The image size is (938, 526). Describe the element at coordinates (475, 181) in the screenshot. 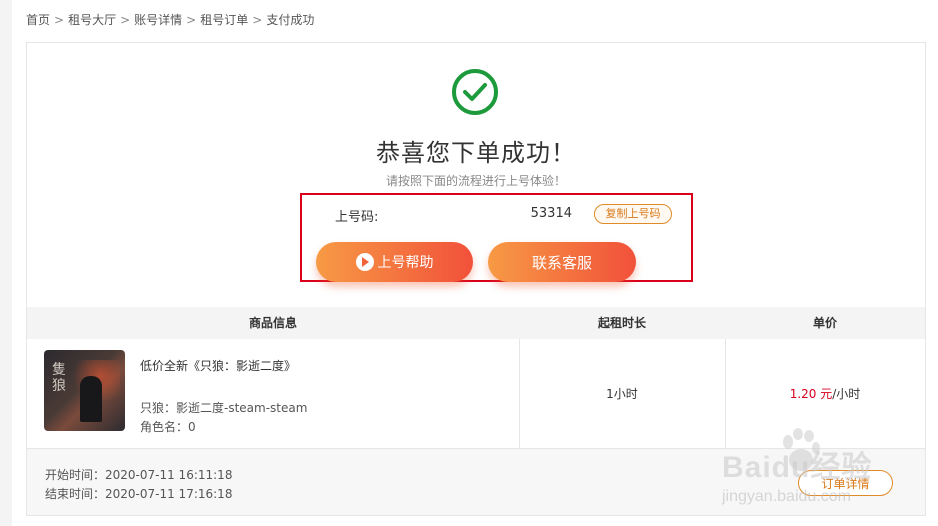

I see `success-subtitle: 请按照下面的流程进行上号体验！` at that location.